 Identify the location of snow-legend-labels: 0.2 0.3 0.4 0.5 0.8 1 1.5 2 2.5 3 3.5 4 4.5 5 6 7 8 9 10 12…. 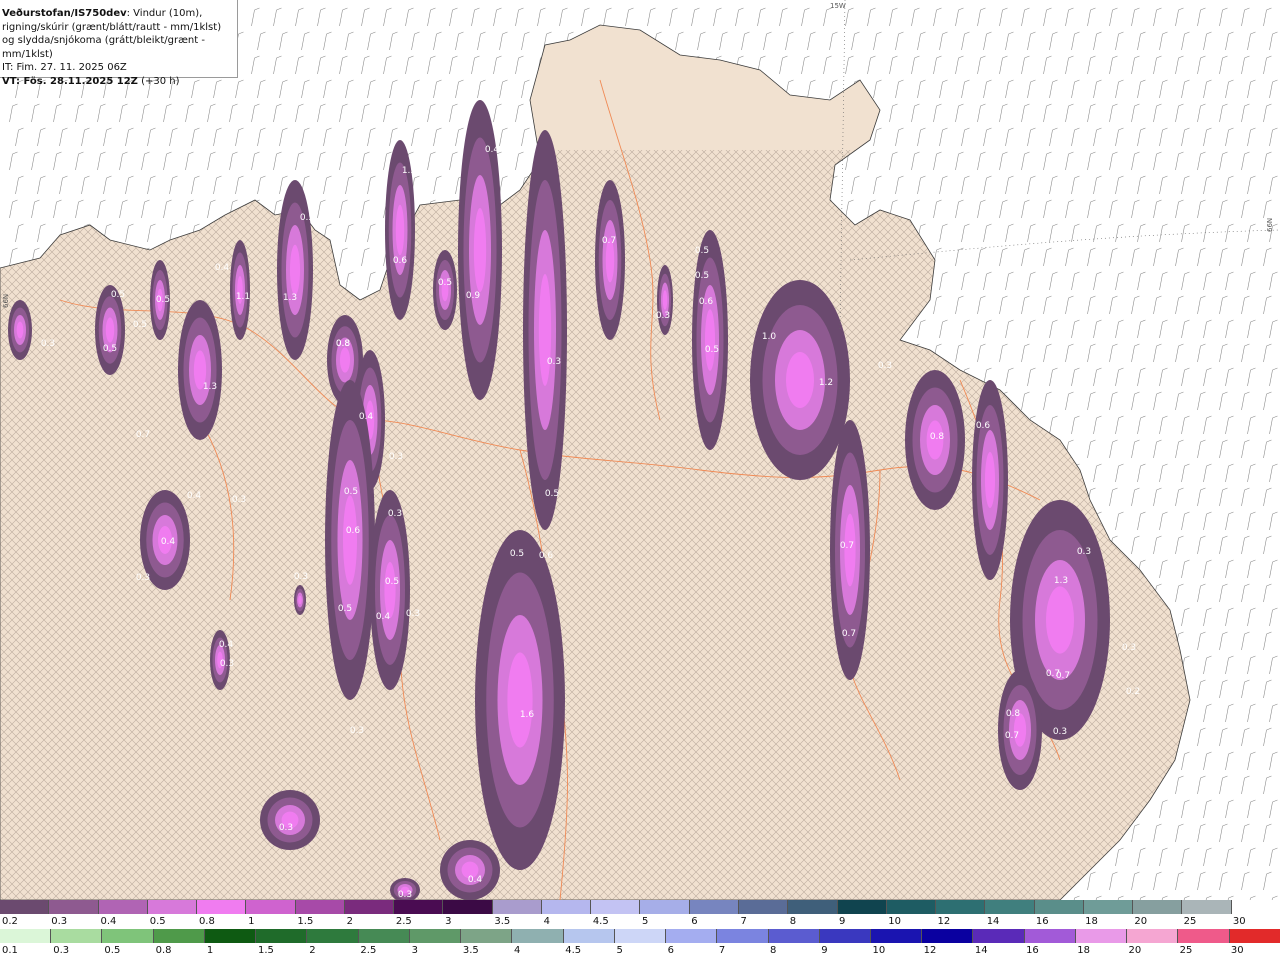
(640, 921).